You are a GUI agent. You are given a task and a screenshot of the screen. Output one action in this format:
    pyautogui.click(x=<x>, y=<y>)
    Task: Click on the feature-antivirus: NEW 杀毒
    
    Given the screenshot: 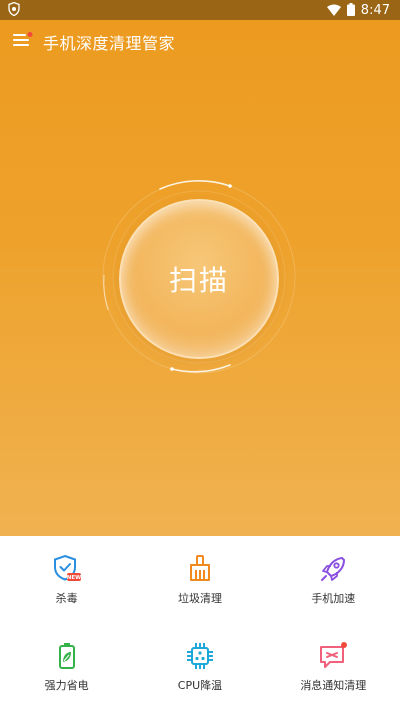 What is the action you would take?
    pyautogui.click(x=66, y=579)
    